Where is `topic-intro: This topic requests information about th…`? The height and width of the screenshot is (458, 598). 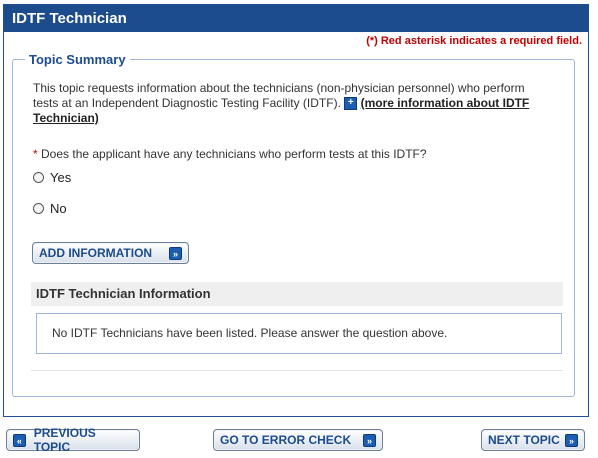 topic-intro: This topic requests information about th… is located at coordinates (293, 103).